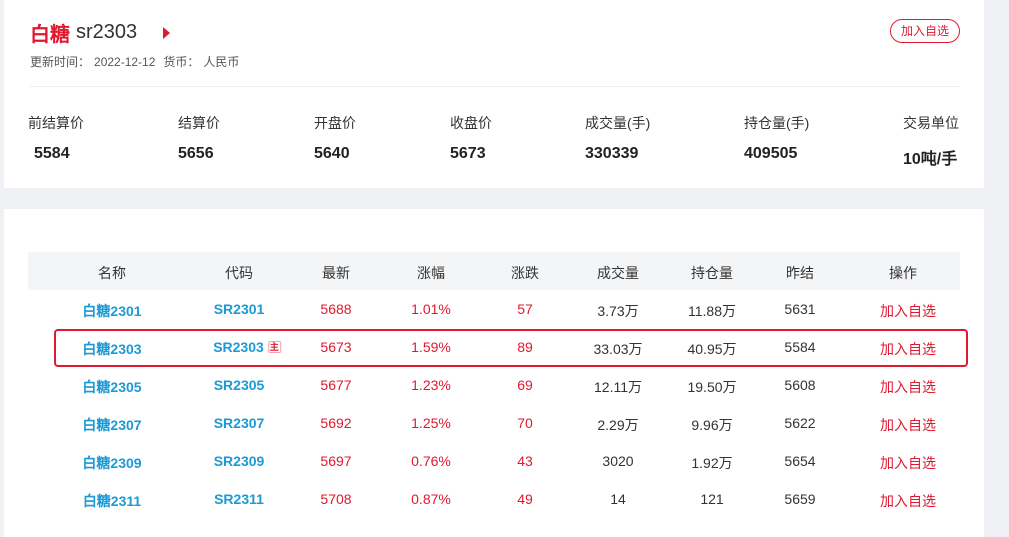 The width and height of the screenshot is (1009, 537). What do you see at coordinates (111, 463) in the screenshot?
I see `contract-name-link: 白糖2309` at bounding box center [111, 463].